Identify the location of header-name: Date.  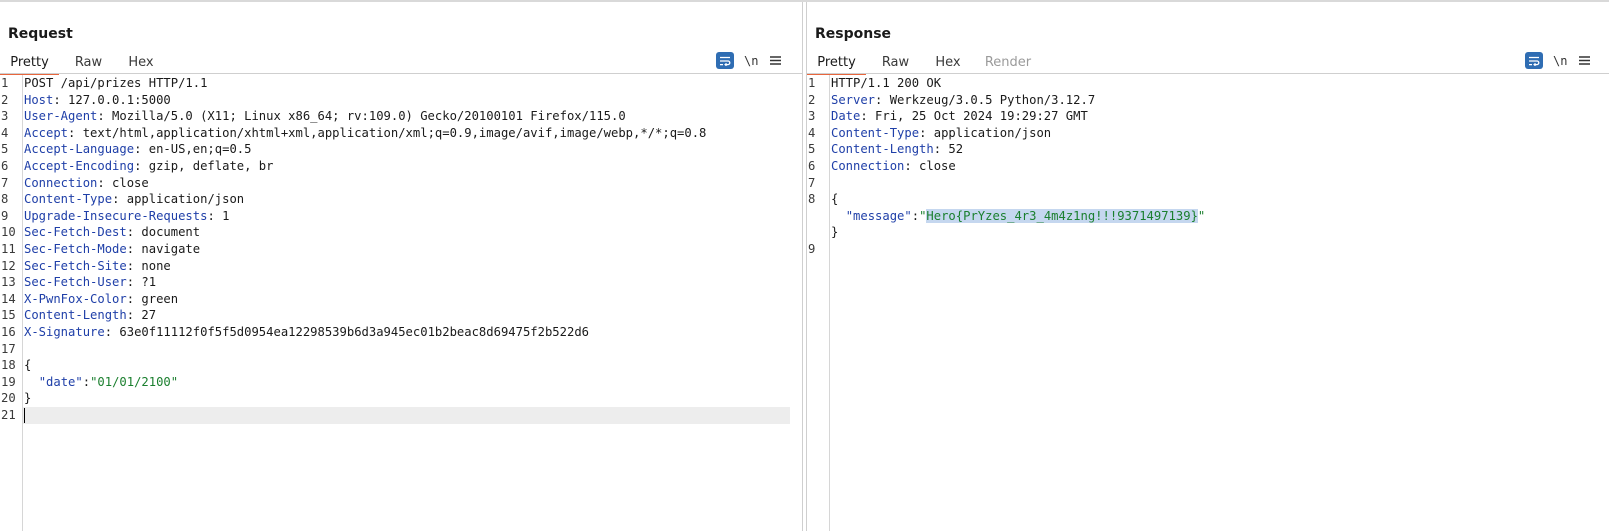
(846, 116).